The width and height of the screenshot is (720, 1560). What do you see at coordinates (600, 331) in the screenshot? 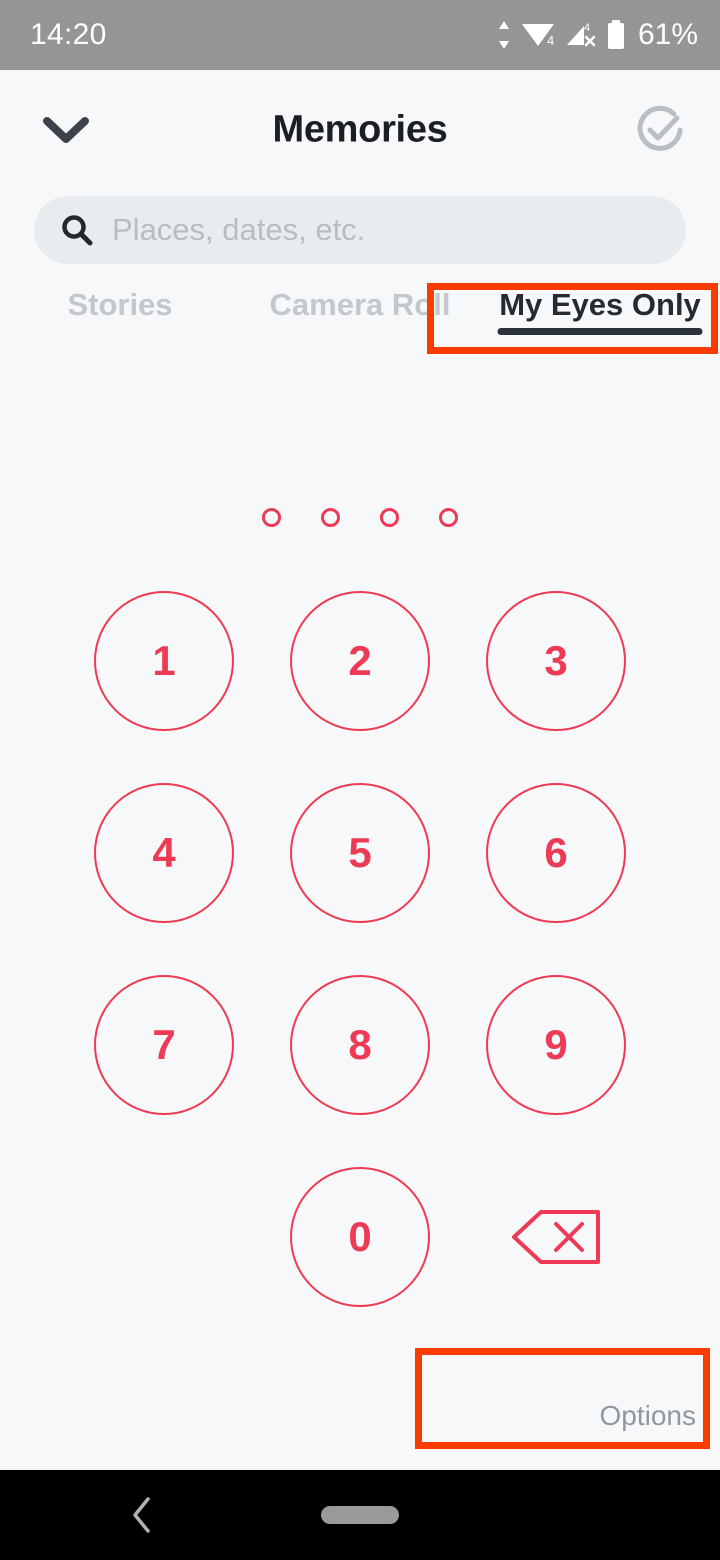
I see `tab-active-underline` at bounding box center [600, 331].